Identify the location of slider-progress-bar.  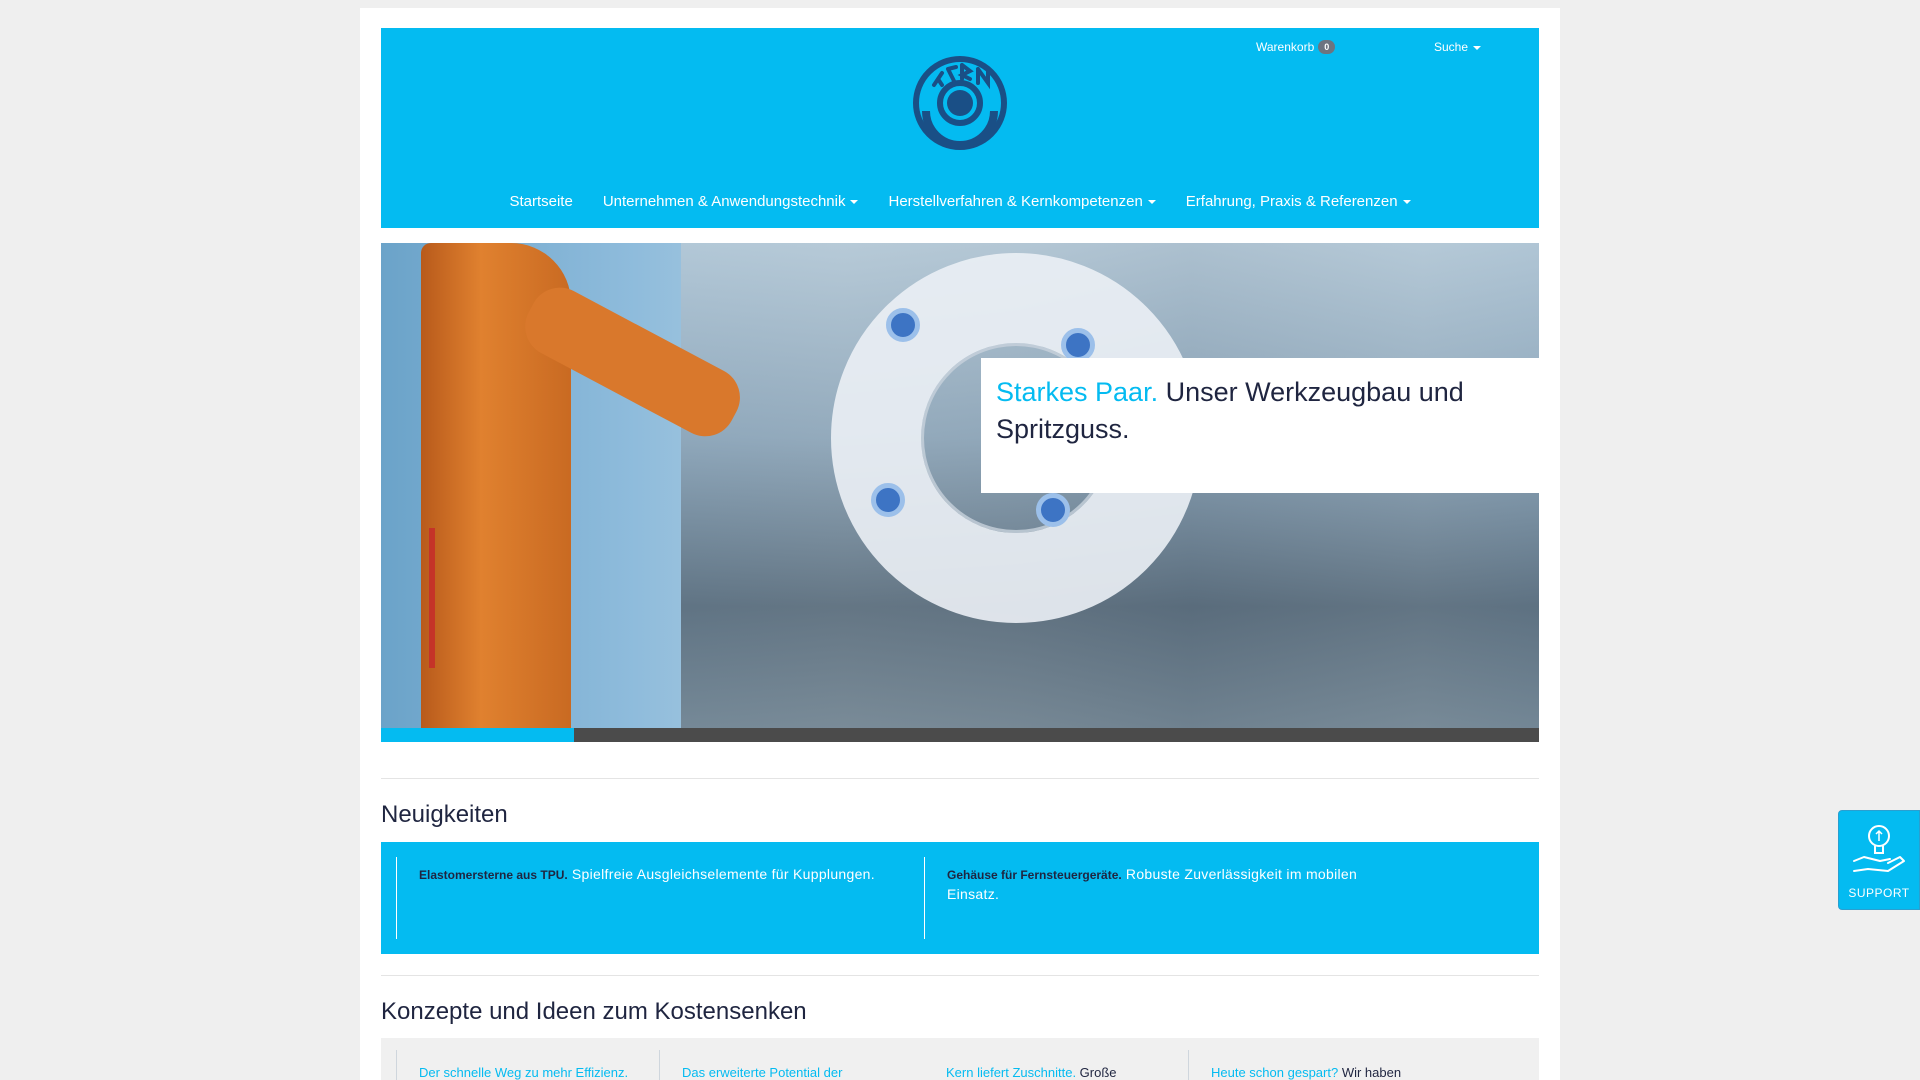
(960, 735).